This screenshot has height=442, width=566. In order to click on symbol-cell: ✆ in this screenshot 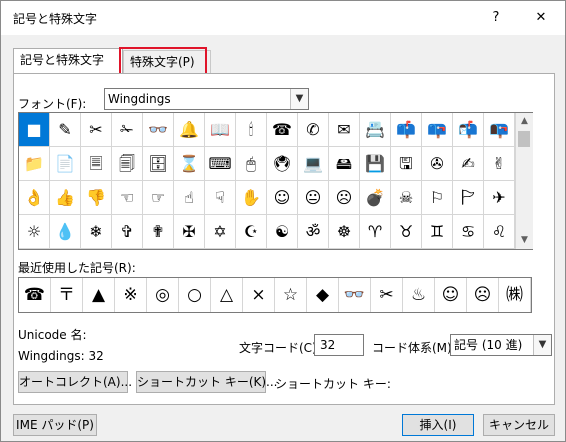, I will do `click(313, 130)`.